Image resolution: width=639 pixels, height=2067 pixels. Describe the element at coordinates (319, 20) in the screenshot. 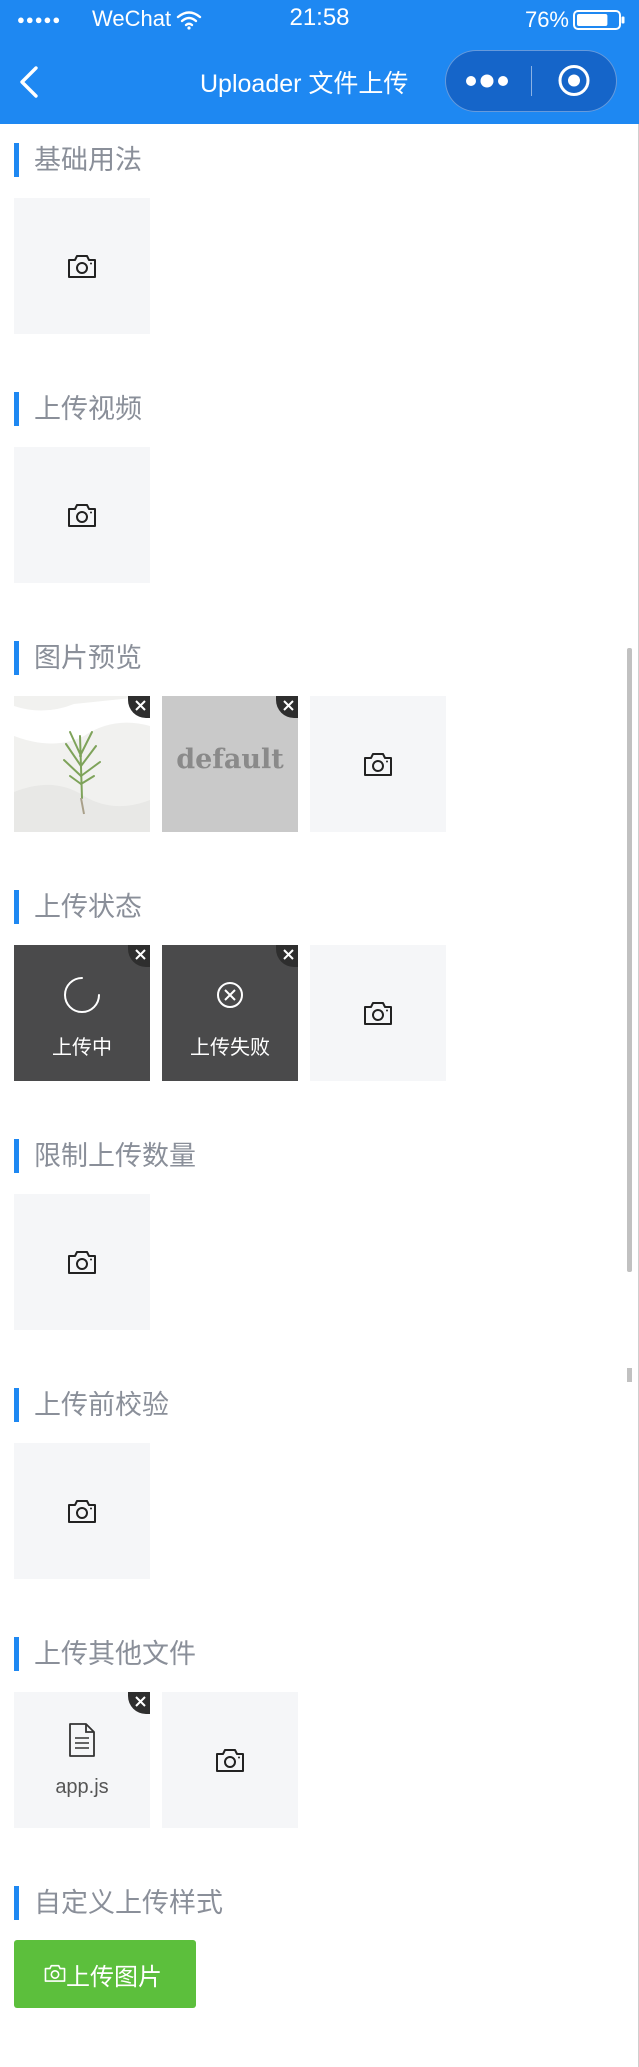

I see `status-bar: ●●●●● WeChat 21:58 76%` at that location.